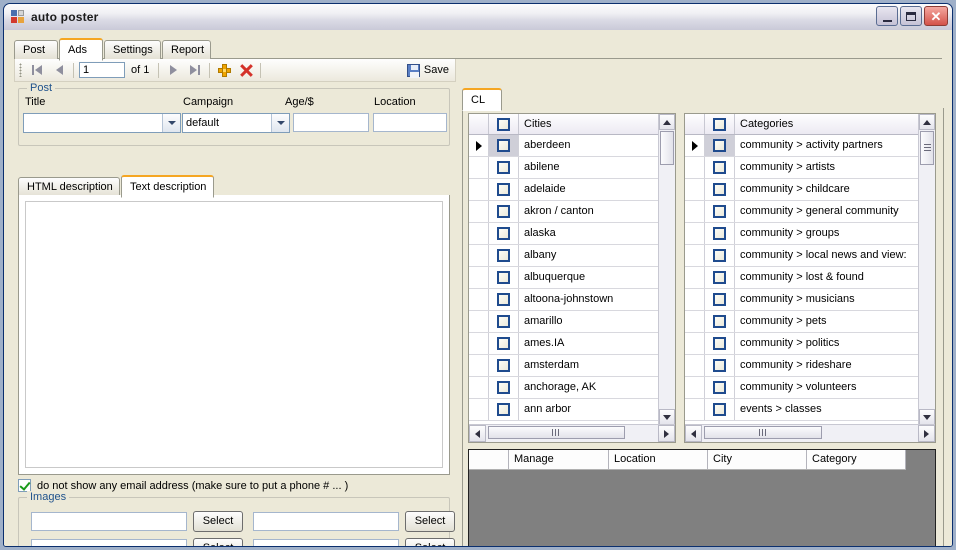 Image resolution: width=956 pixels, height=550 pixels. What do you see at coordinates (563, 190) in the screenshot?
I see `city-row: adelaide` at bounding box center [563, 190].